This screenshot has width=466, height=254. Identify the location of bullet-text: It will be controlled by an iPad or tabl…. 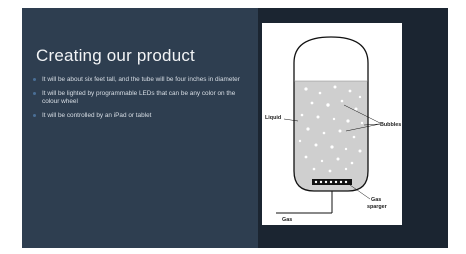
(97, 115).